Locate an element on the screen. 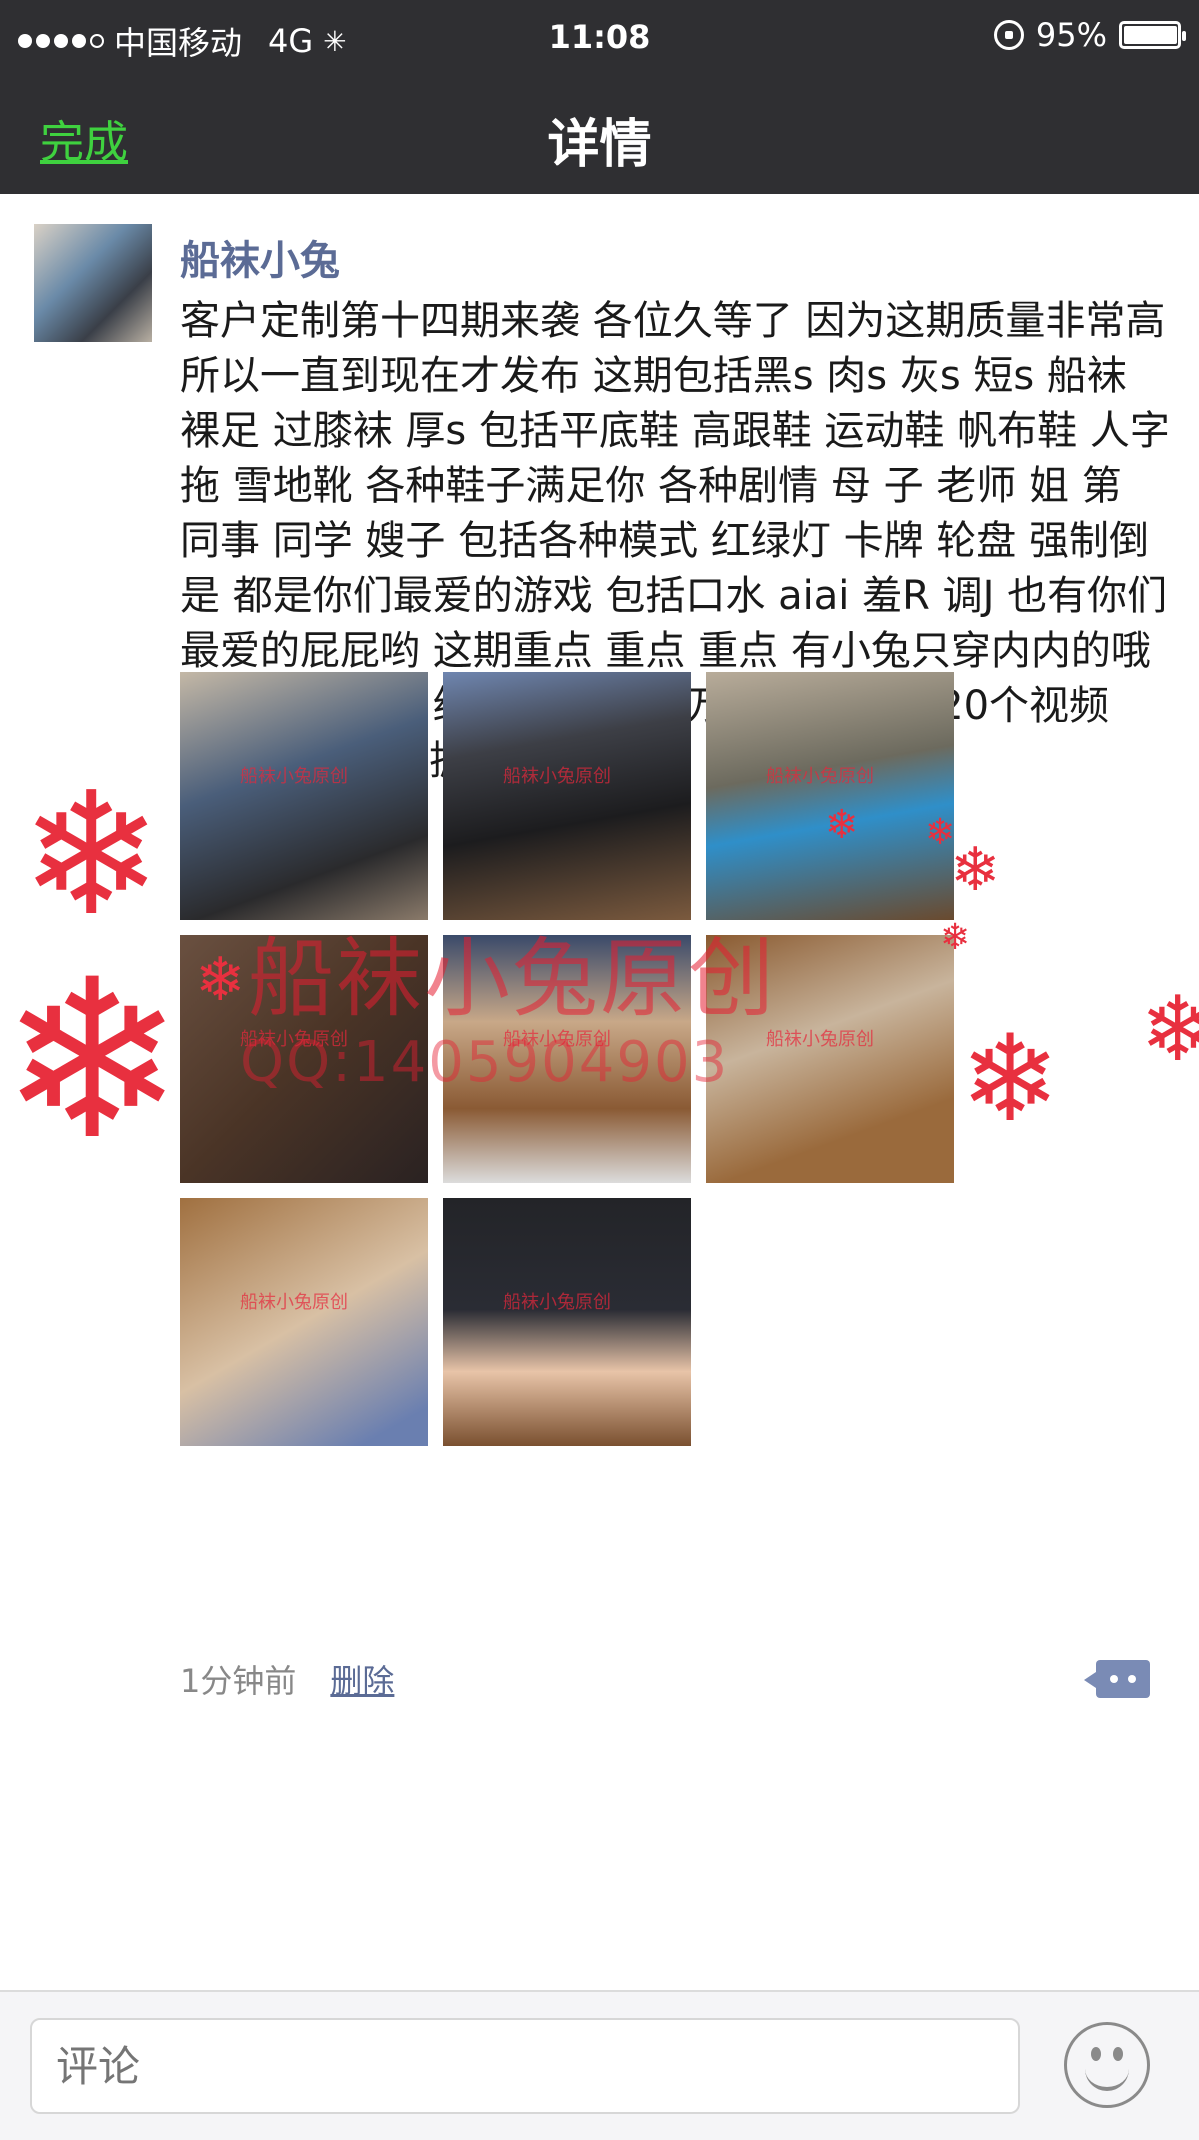 The image size is (1199, 2140). nav-bar: 完成 详情 is located at coordinates (599, 137).